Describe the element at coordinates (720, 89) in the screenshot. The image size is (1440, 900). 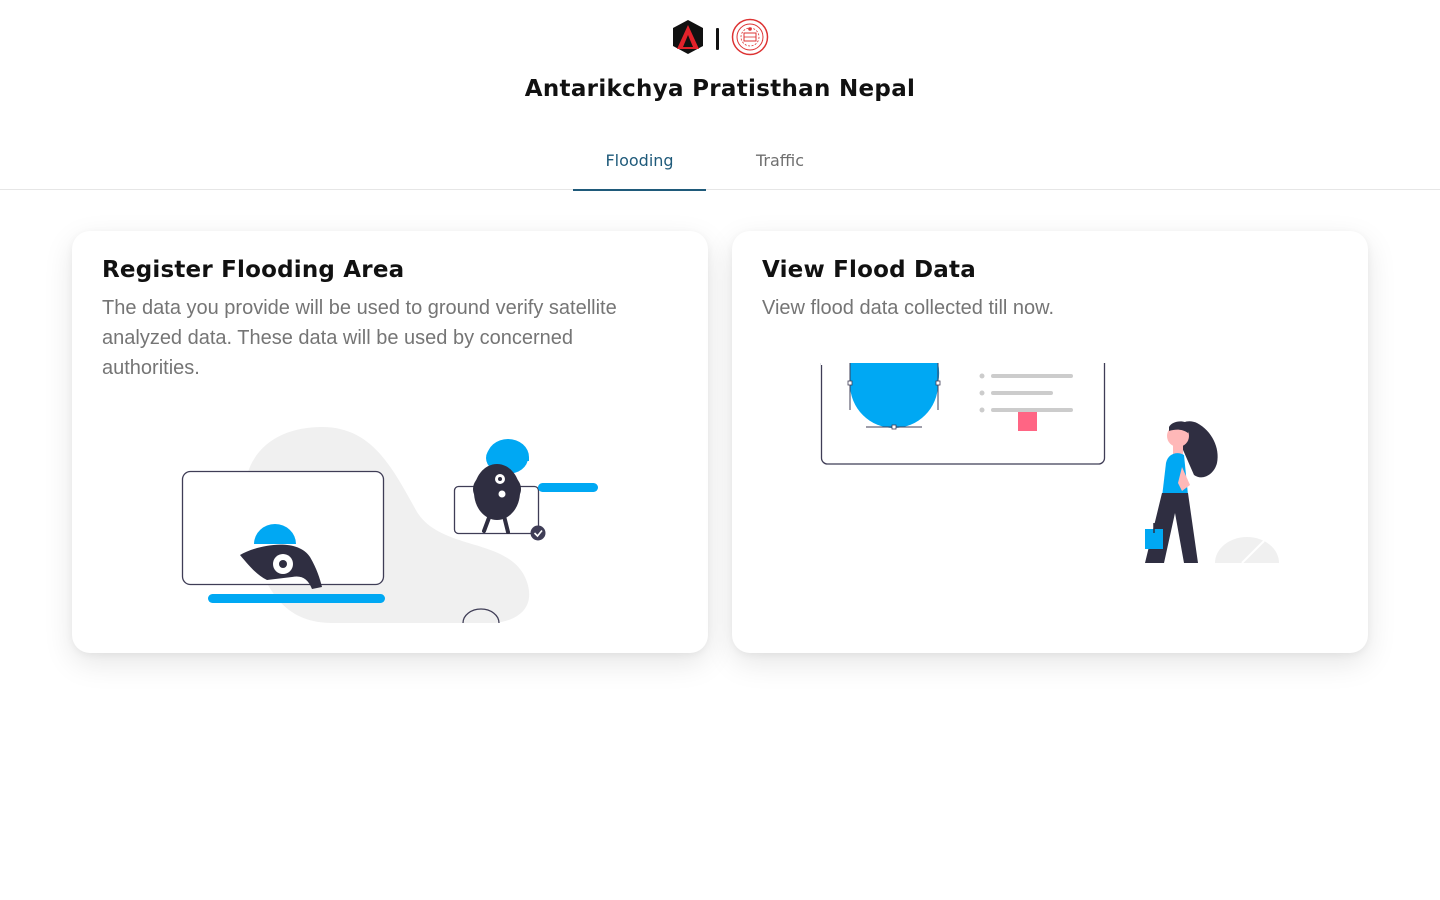
I see `page-title: Antarikchya Pratisthan Nepal` at that location.